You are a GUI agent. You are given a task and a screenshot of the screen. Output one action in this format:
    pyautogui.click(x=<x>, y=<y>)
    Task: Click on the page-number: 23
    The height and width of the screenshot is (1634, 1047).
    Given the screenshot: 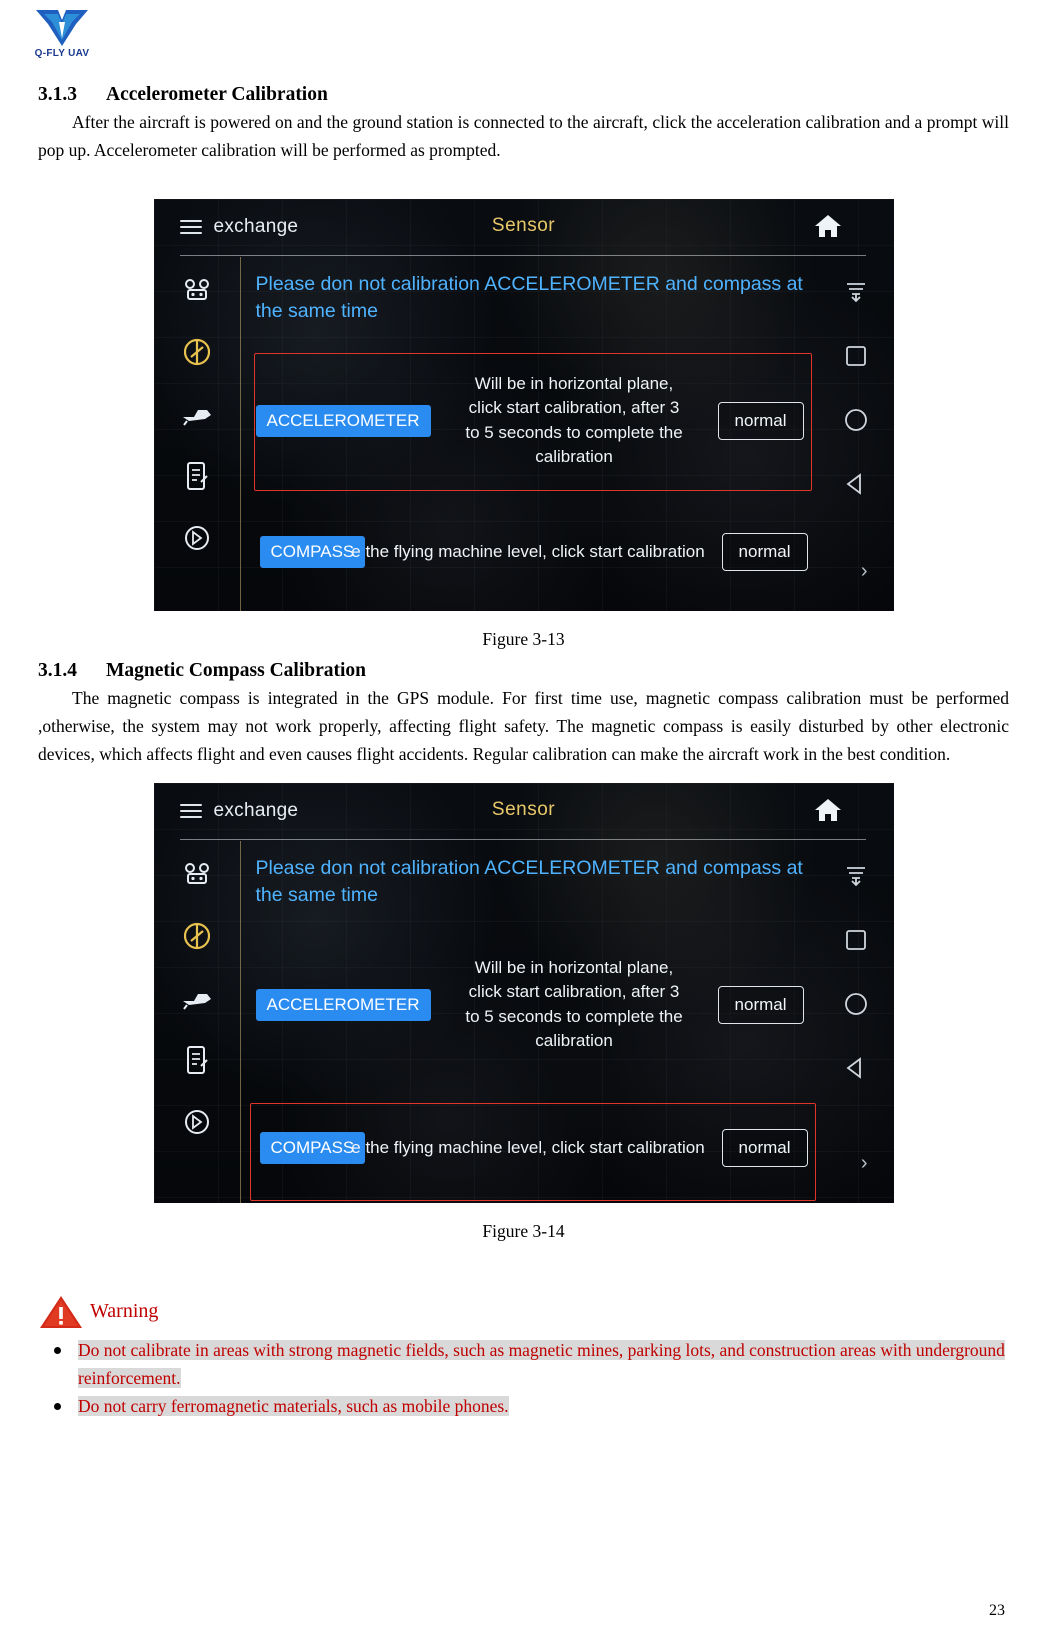 What is the action you would take?
    pyautogui.click(x=997, y=1610)
    